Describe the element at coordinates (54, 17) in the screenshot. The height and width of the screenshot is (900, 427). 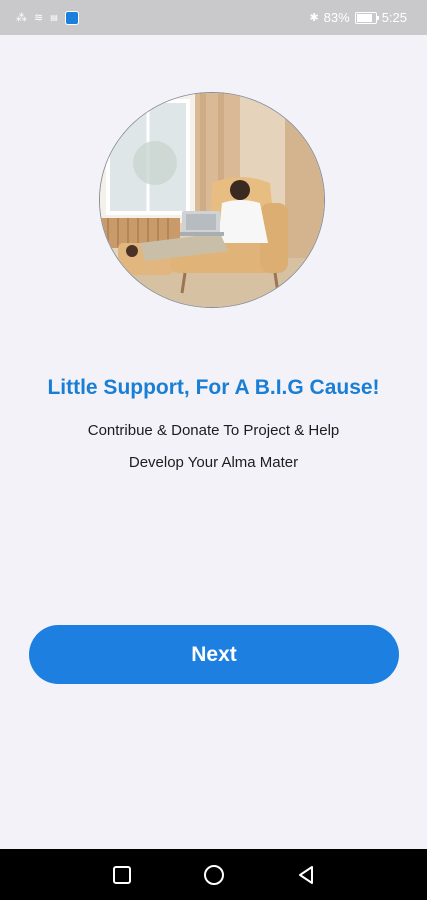
I see `network-speed-icon: ▤` at that location.